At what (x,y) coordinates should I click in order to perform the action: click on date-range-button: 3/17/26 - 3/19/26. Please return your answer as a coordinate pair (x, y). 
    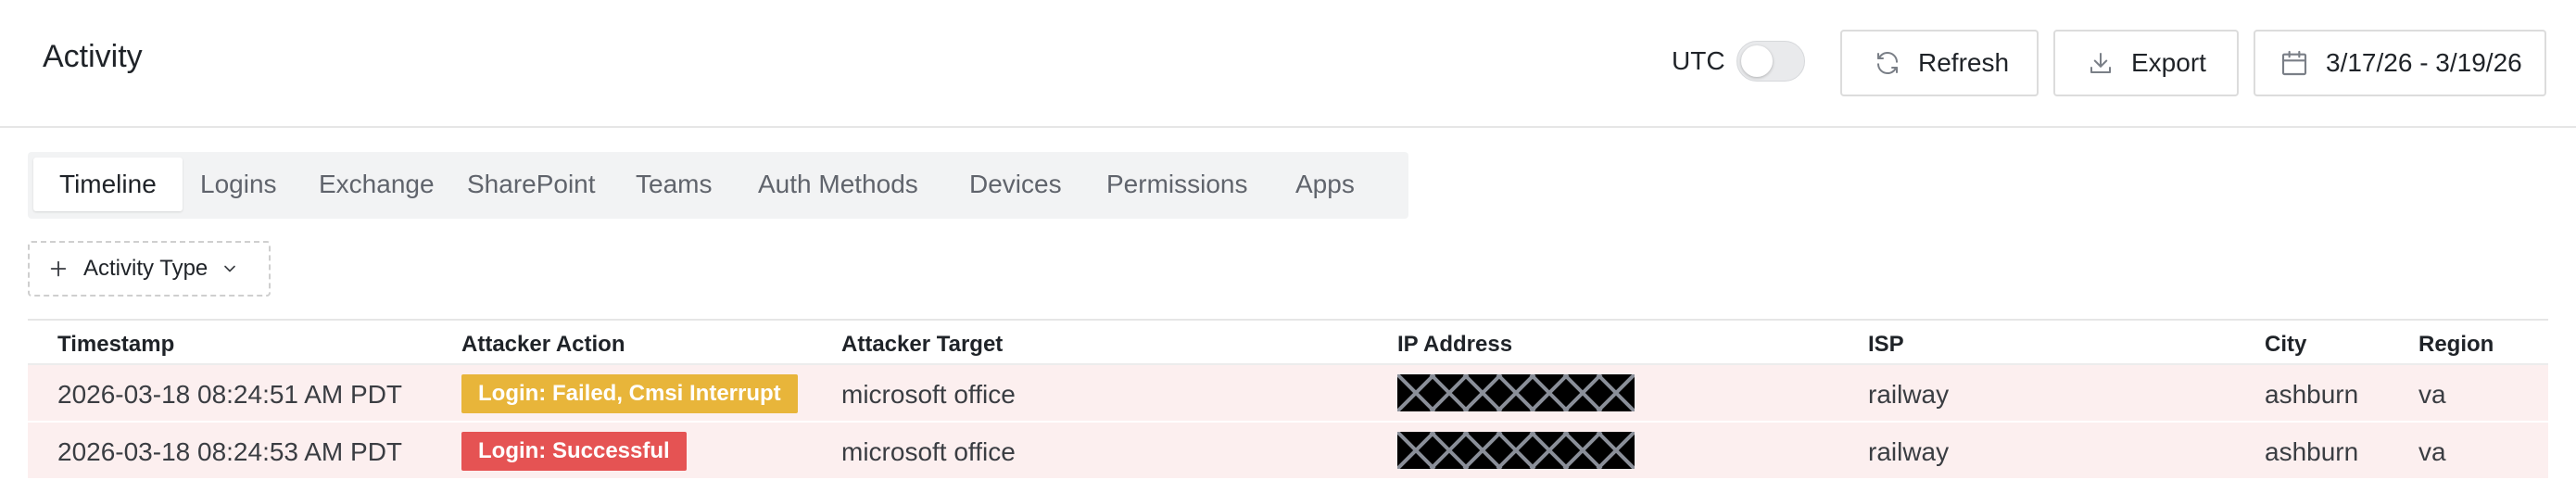
    Looking at the image, I should click on (2400, 63).